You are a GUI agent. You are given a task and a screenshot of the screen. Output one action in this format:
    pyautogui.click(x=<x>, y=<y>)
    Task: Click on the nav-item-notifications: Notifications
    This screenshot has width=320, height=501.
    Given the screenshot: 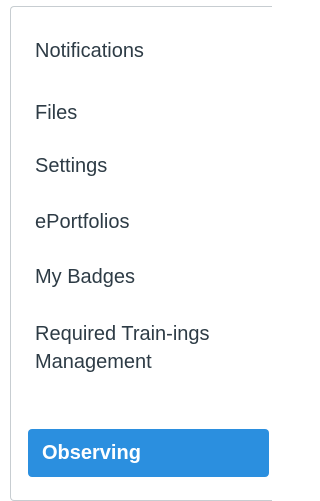 What is the action you would take?
    pyautogui.click(x=89, y=51)
    